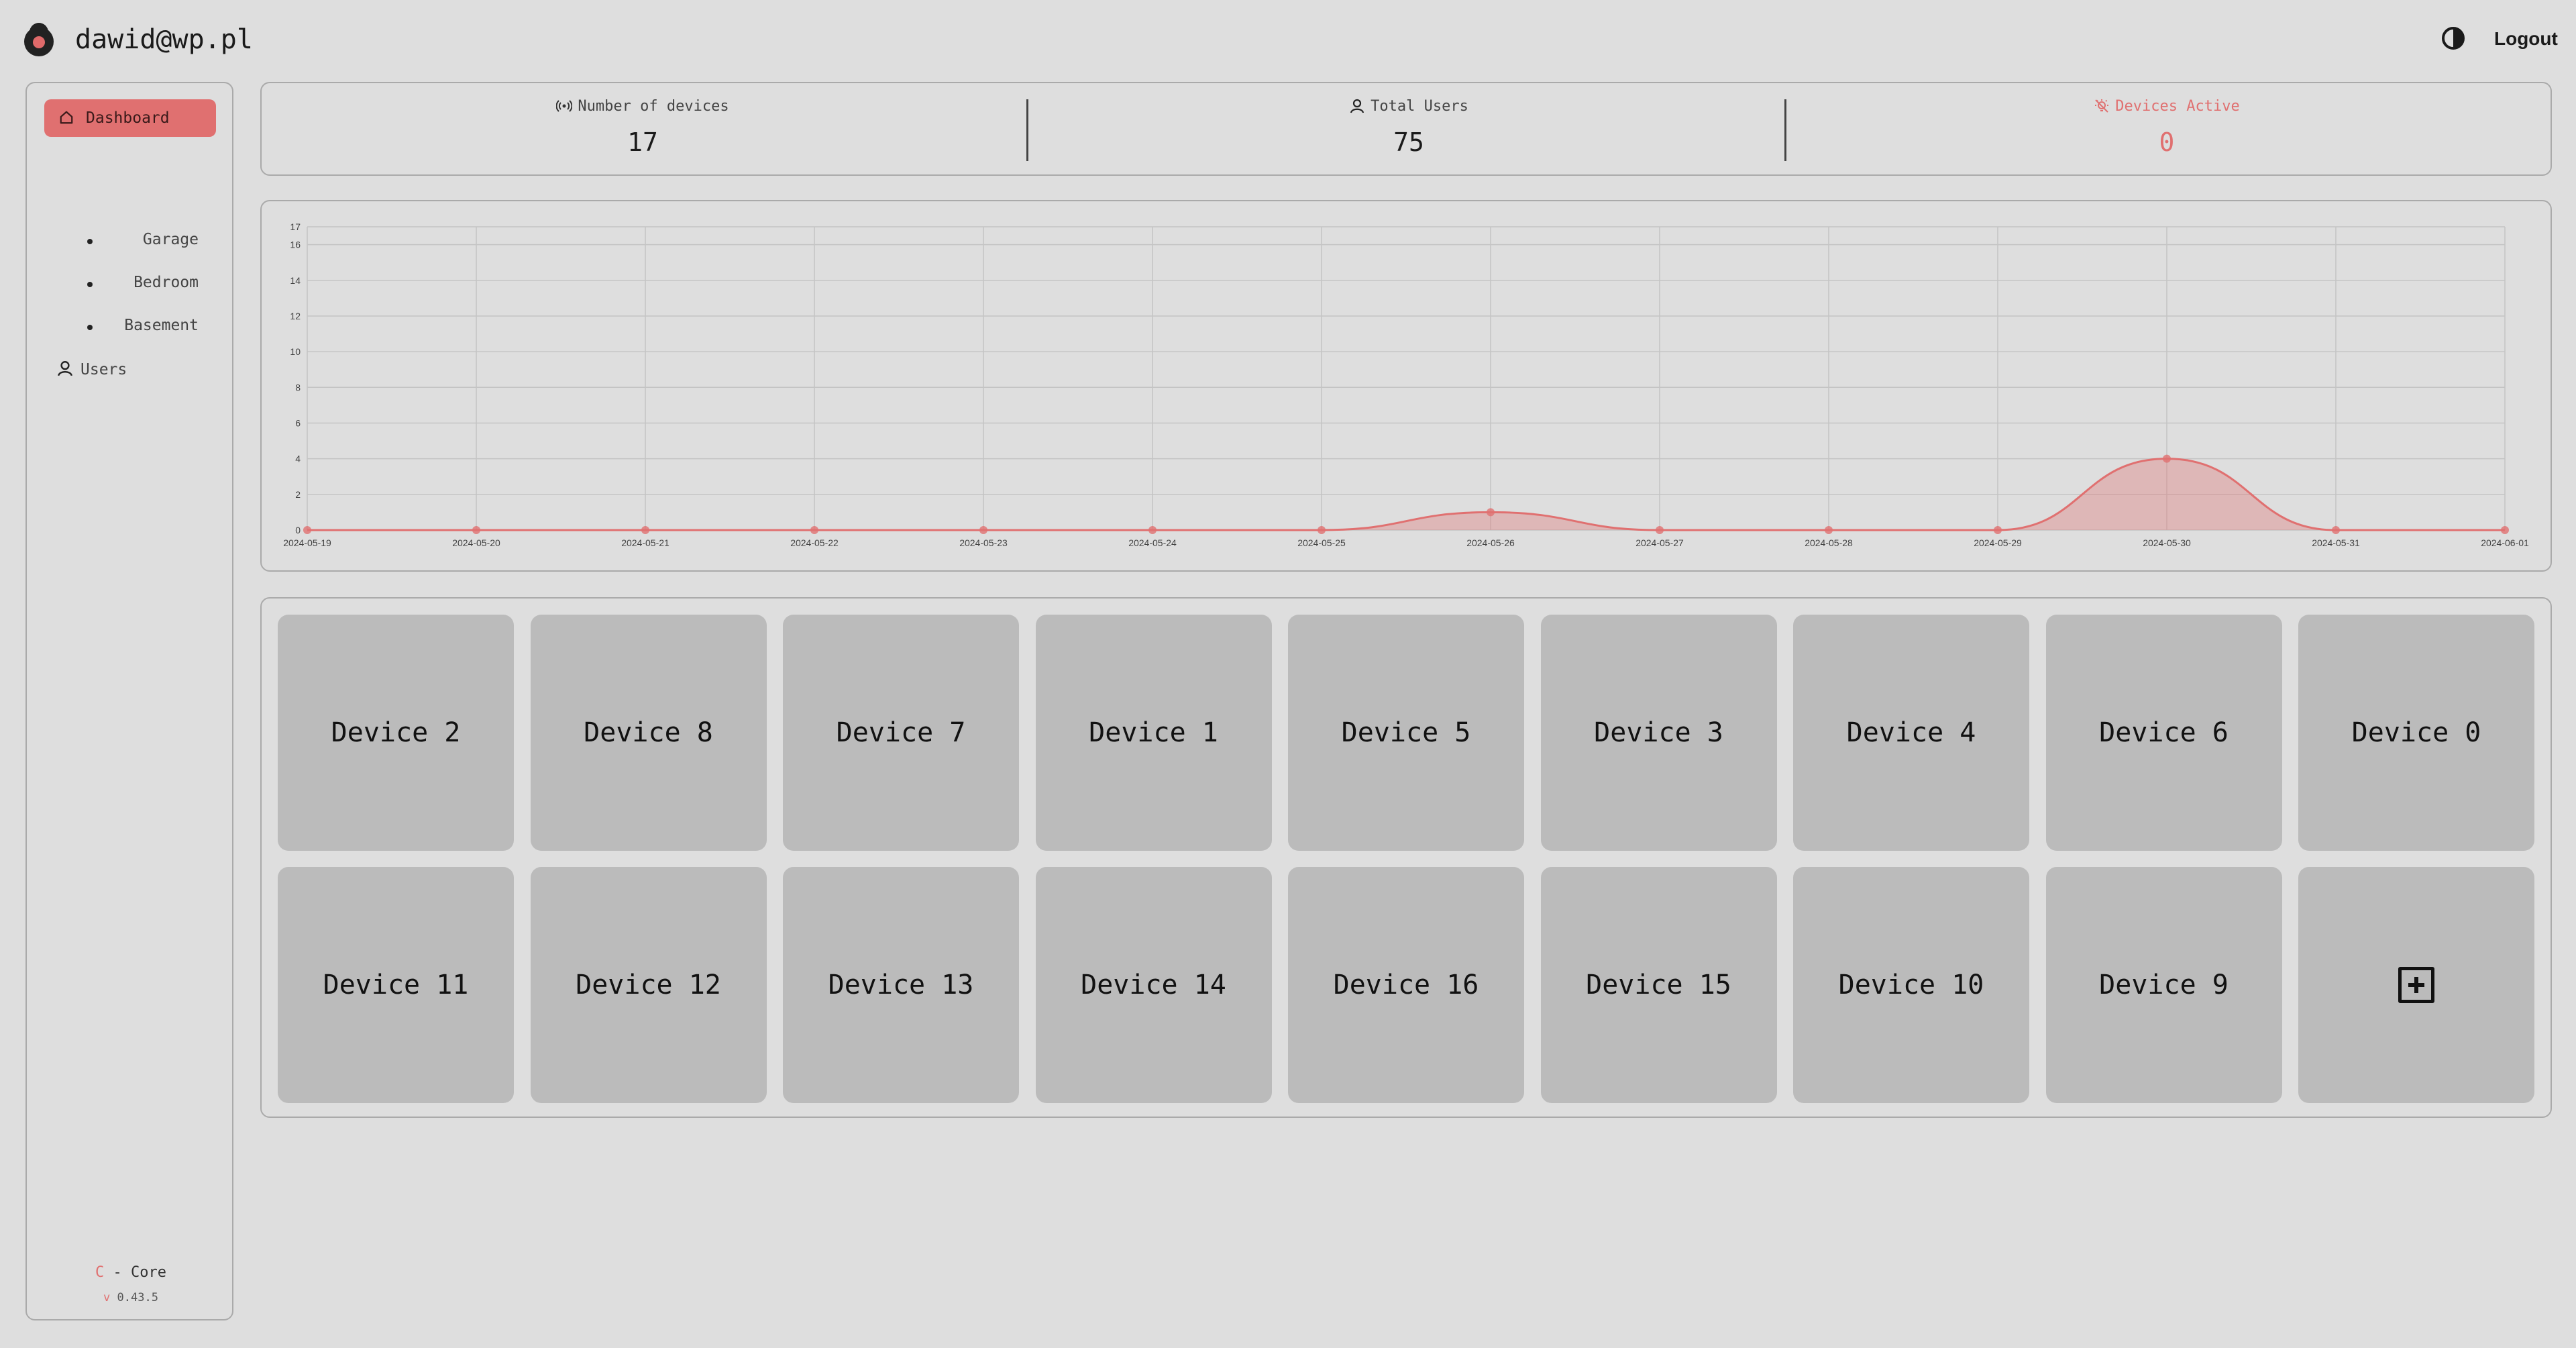  I want to click on stat-title-row: Devices Active, so click(2167, 107).